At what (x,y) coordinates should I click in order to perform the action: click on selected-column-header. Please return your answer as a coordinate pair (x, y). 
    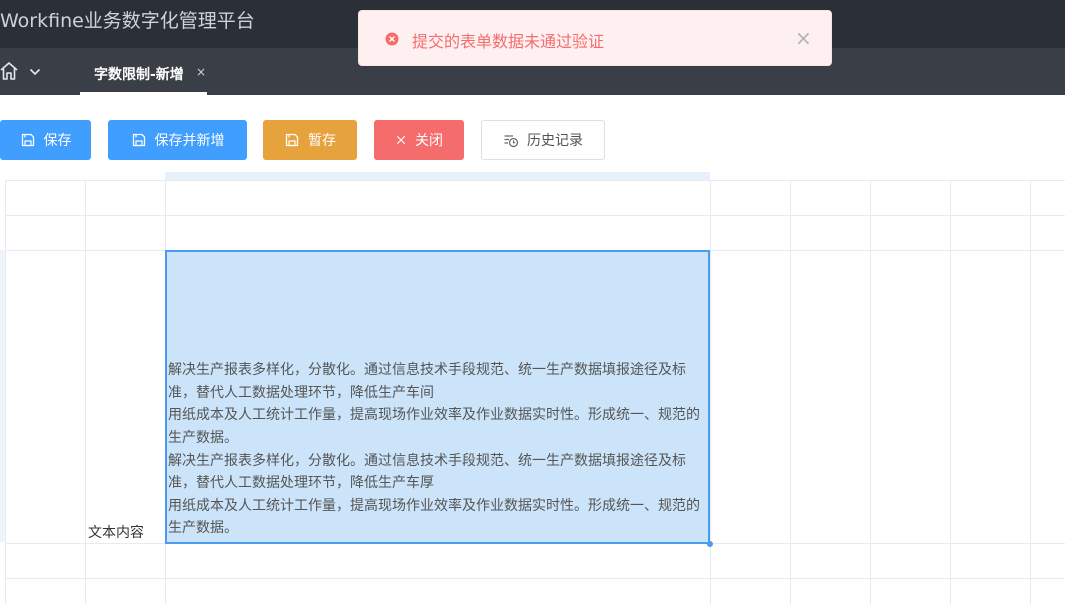
    Looking at the image, I should click on (437, 176).